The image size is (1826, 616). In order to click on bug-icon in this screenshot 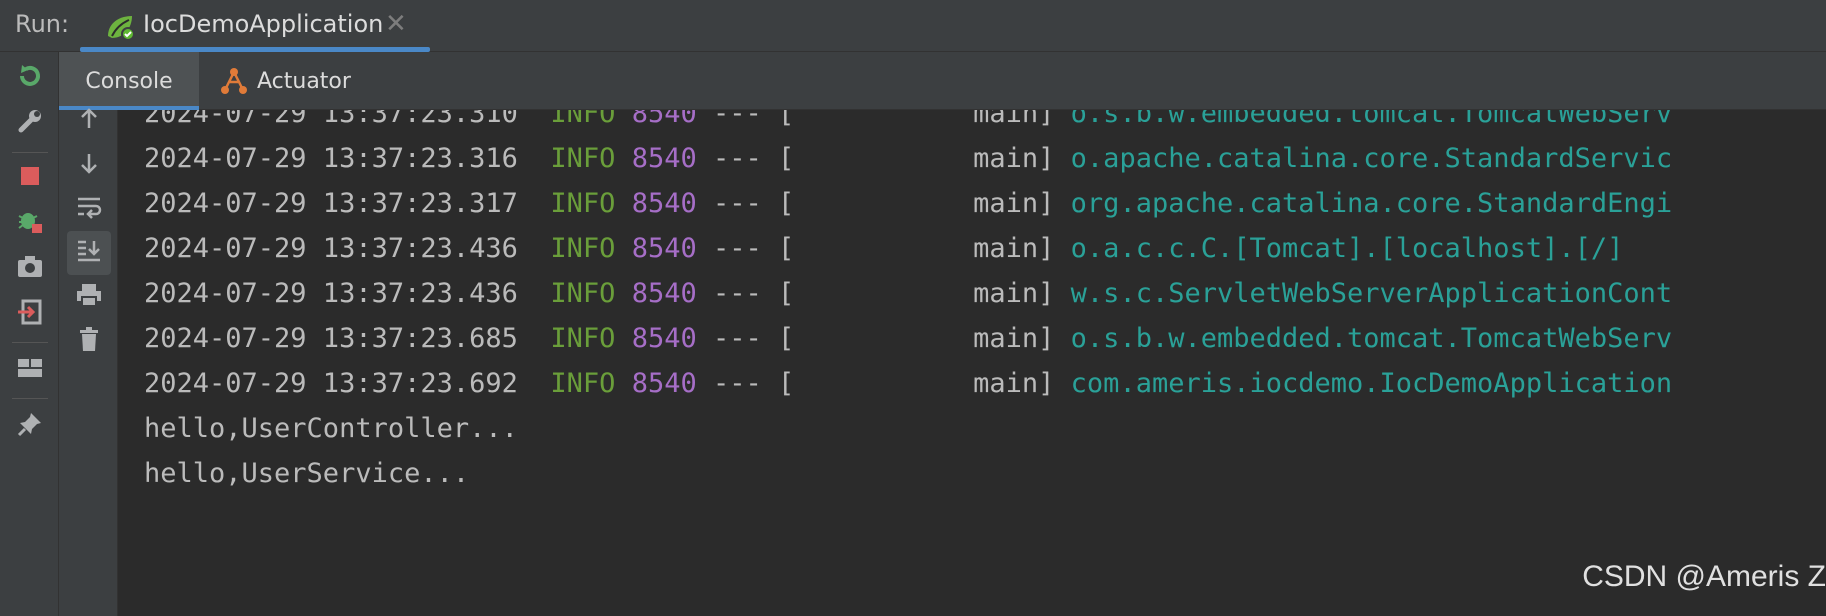, I will do `click(30, 223)`.